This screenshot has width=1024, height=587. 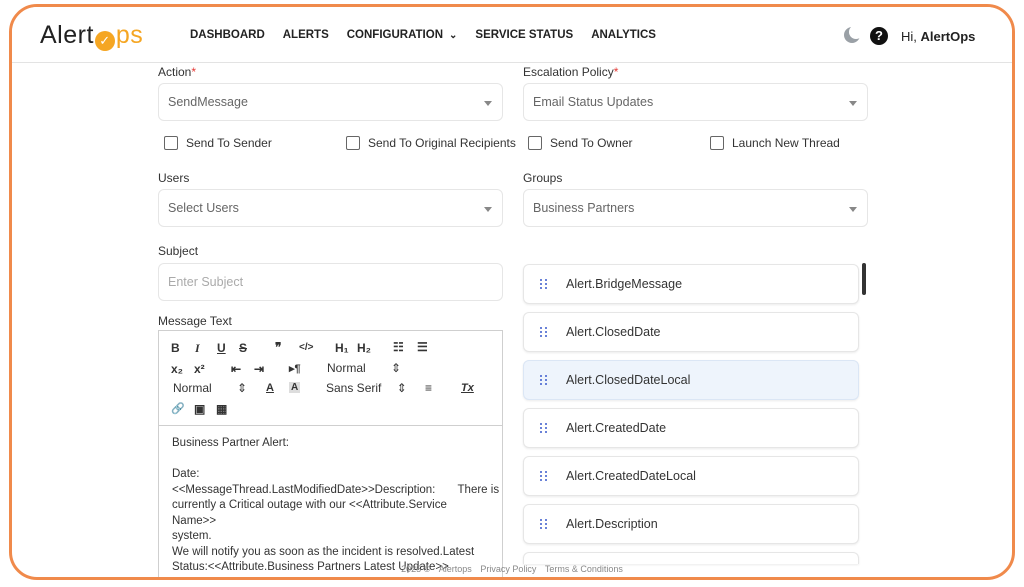 What do you see at coordinates (129, 35) in the screenshot?
I see `logo-text-right: ps` at bounding box center [129, 35].